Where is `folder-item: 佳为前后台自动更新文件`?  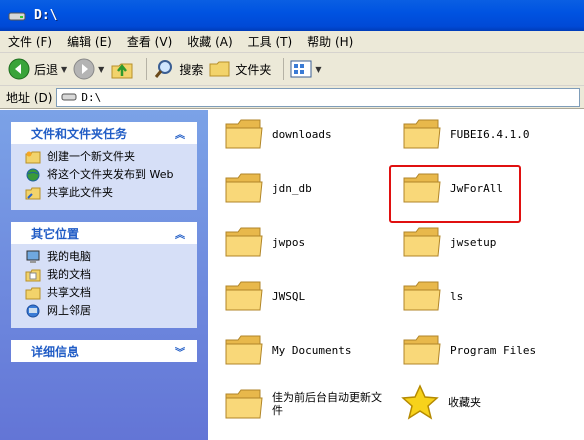
folder-item: 佳为前后台自动更新文件 is located at coordinates (304, 404).